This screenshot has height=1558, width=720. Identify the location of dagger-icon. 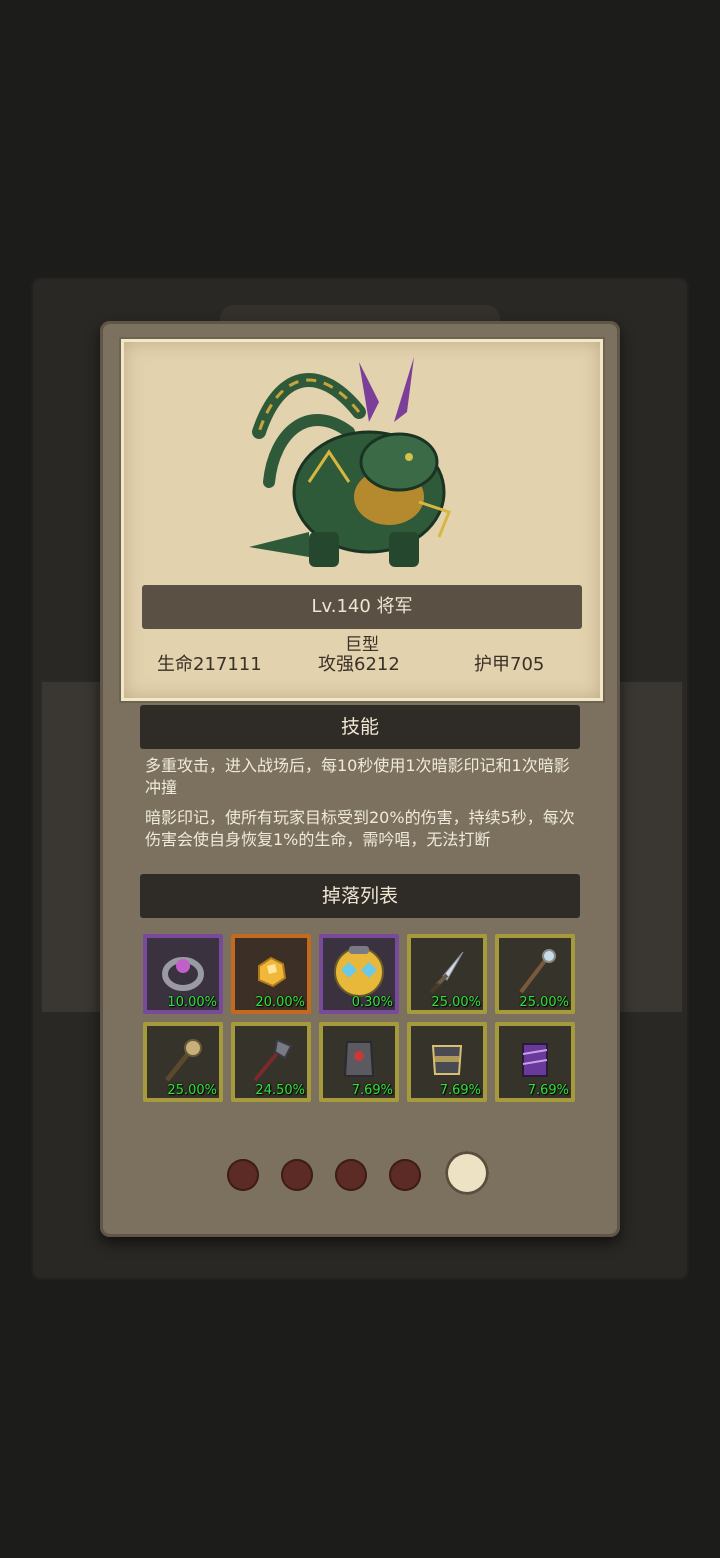
(446, 972).